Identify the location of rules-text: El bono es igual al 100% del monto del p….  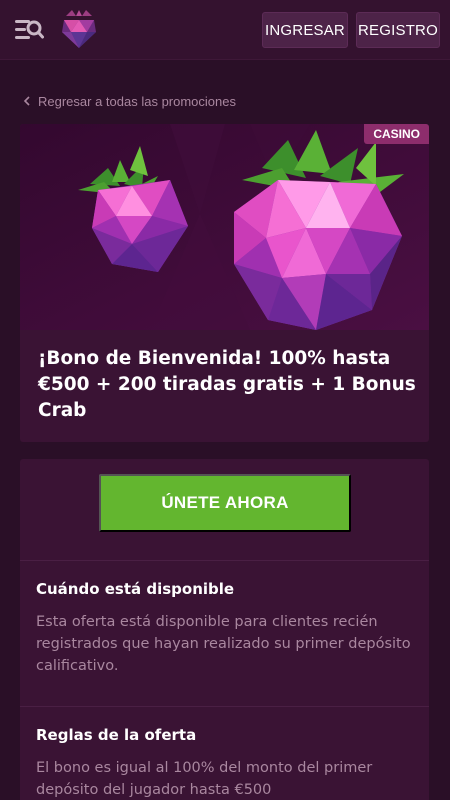
(204, 779).